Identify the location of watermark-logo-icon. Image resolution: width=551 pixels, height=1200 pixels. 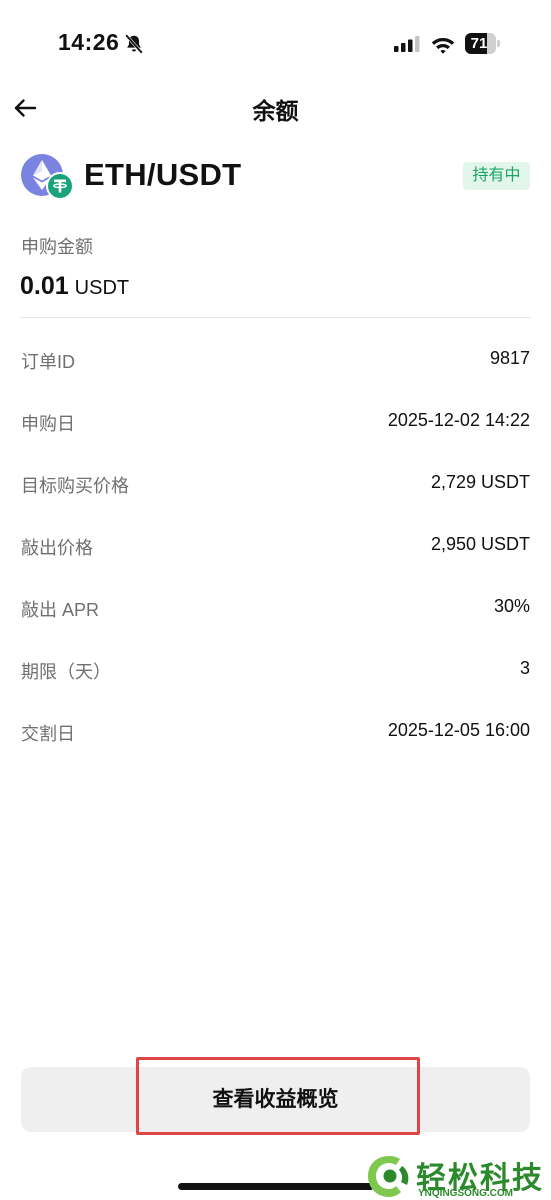
(388, 1176).